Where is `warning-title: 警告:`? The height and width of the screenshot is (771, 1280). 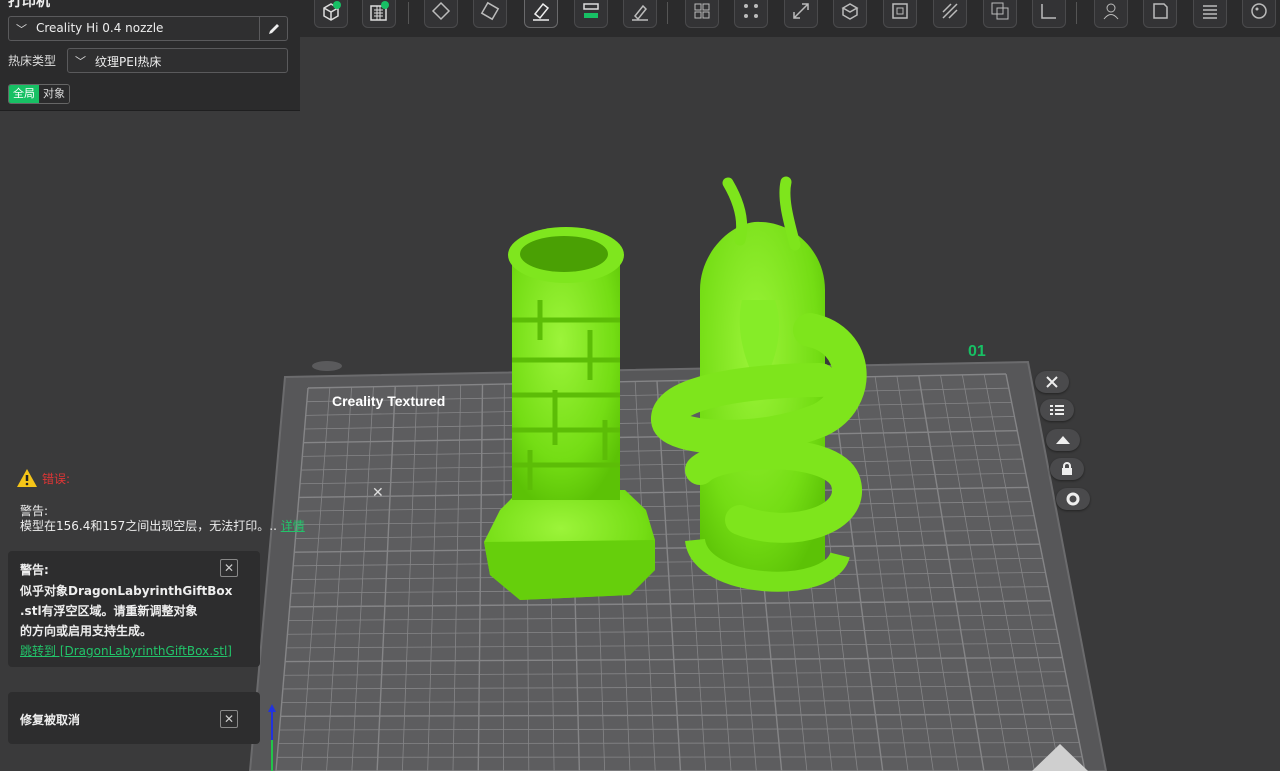
warning-title: 警告: is located at coordinates (34, 570).